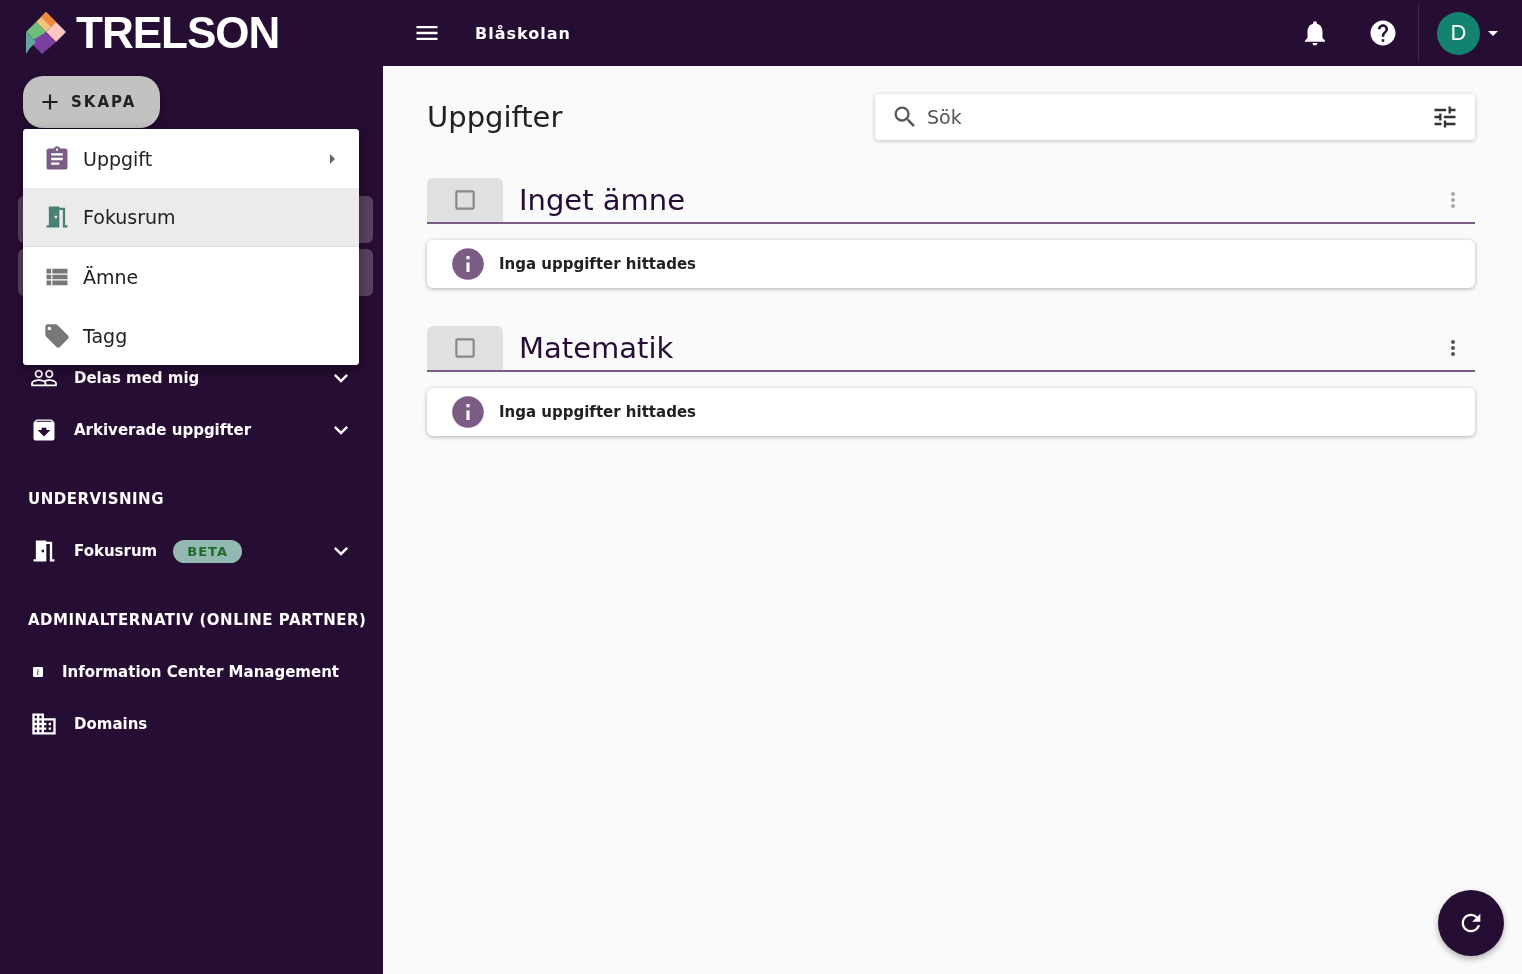 The width and height of the screenshot is (1522, 974). I want to click on page-title: Uppgifter, so click(495, 117).